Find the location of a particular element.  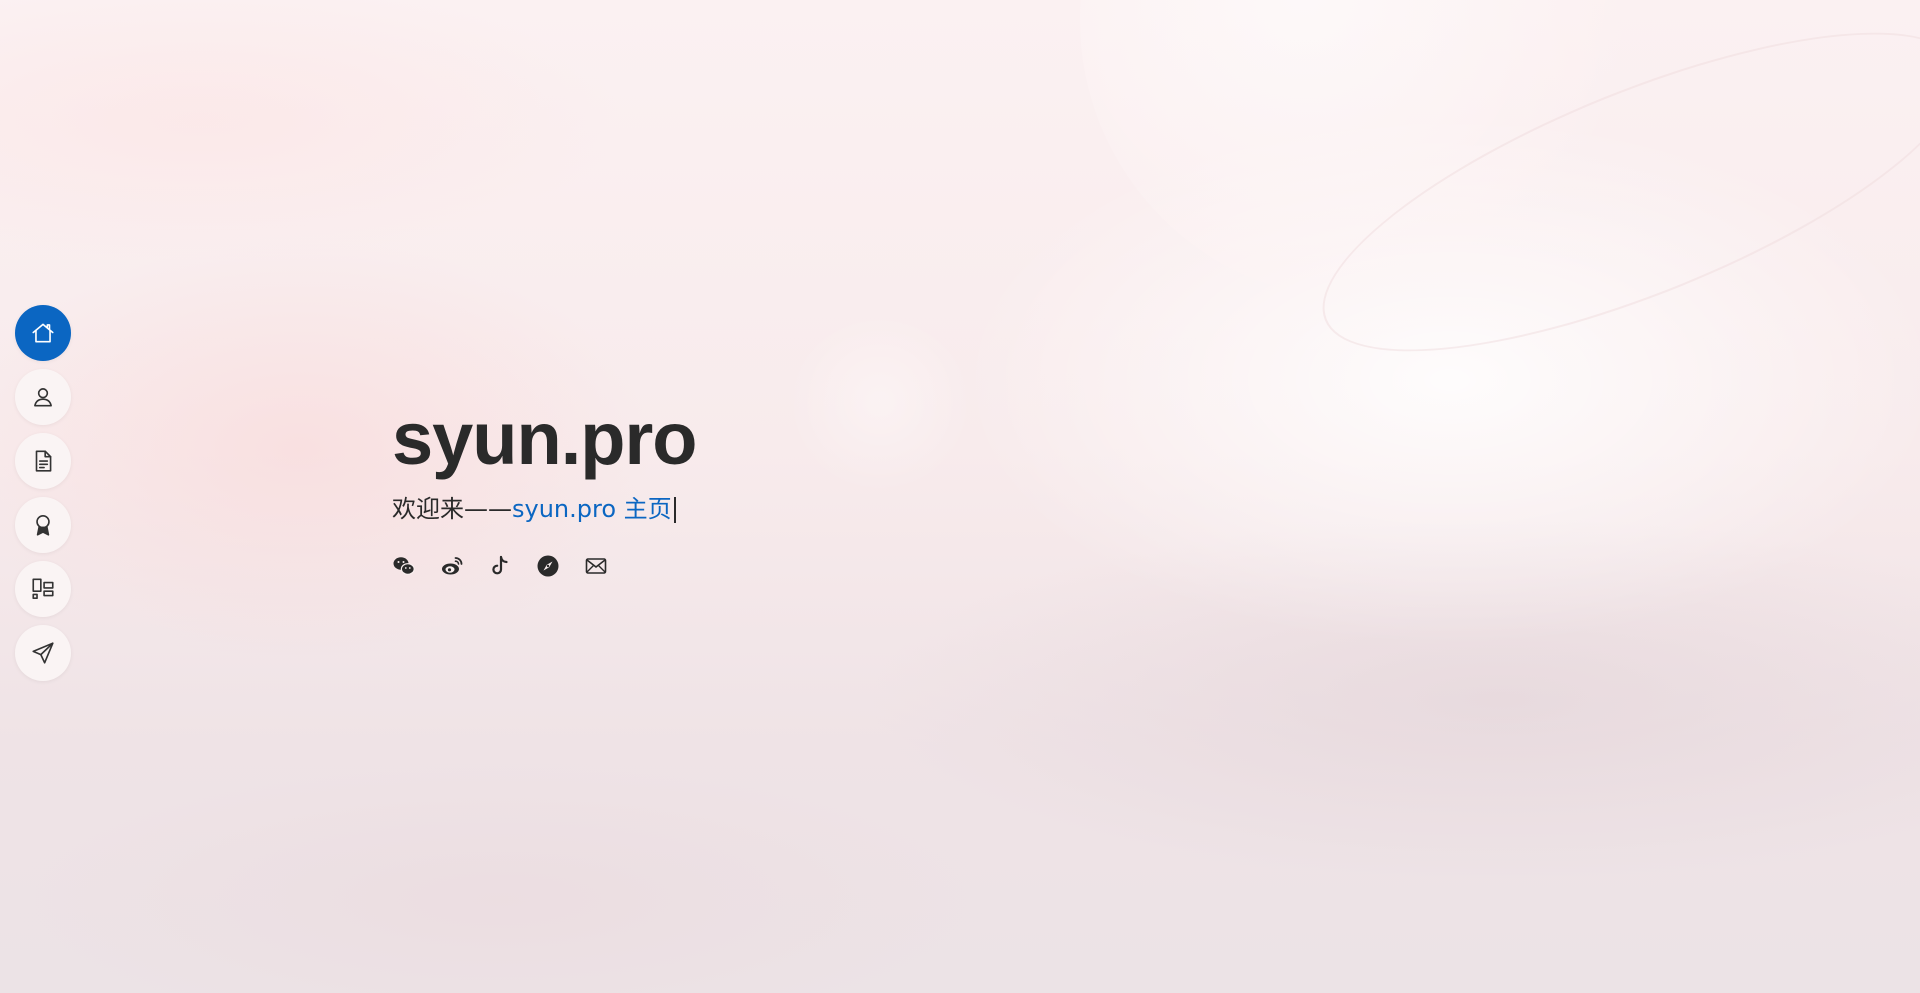

award-icon is located at coordinates (43, 525).